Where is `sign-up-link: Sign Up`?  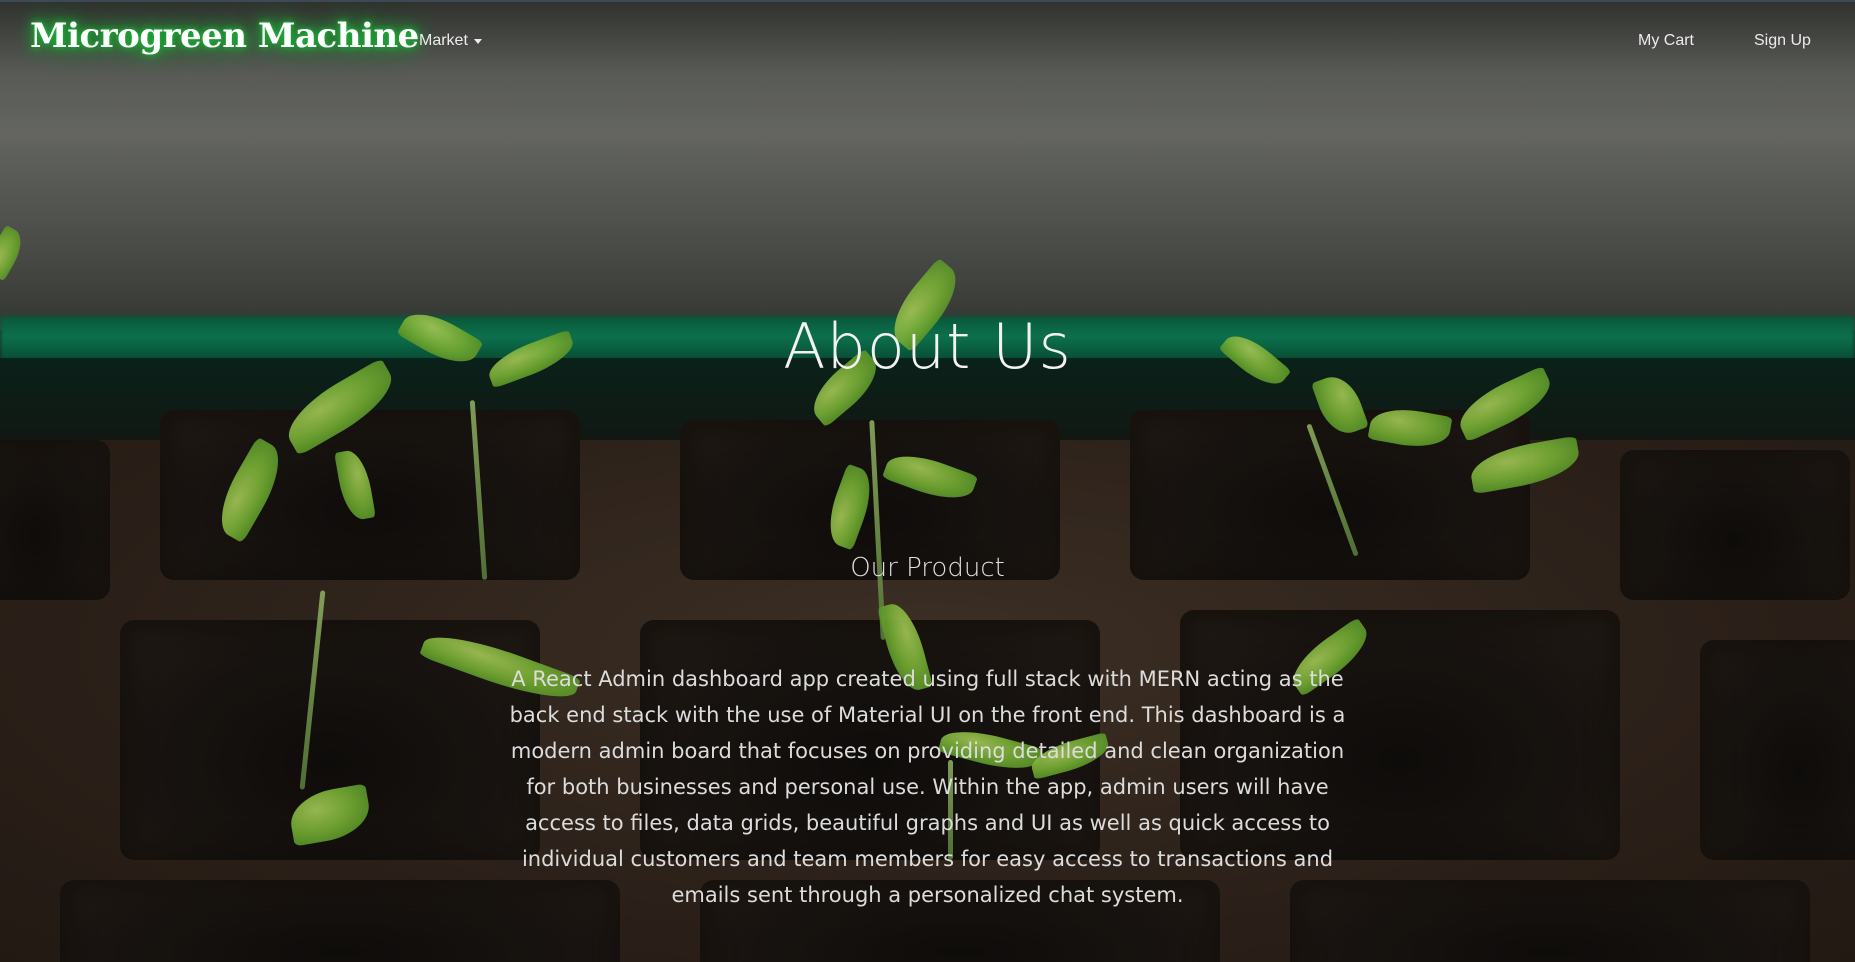
sign-up-link: Sign Up is located at coordinates (1782, 41).